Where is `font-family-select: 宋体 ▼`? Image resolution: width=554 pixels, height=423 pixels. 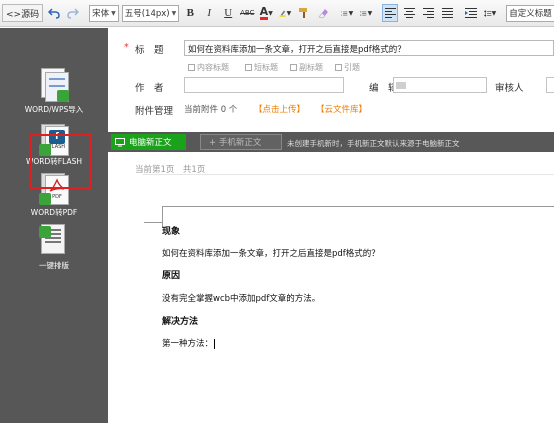
font-family-select: 宋体 ▼ is located at coordinates (104, 13).